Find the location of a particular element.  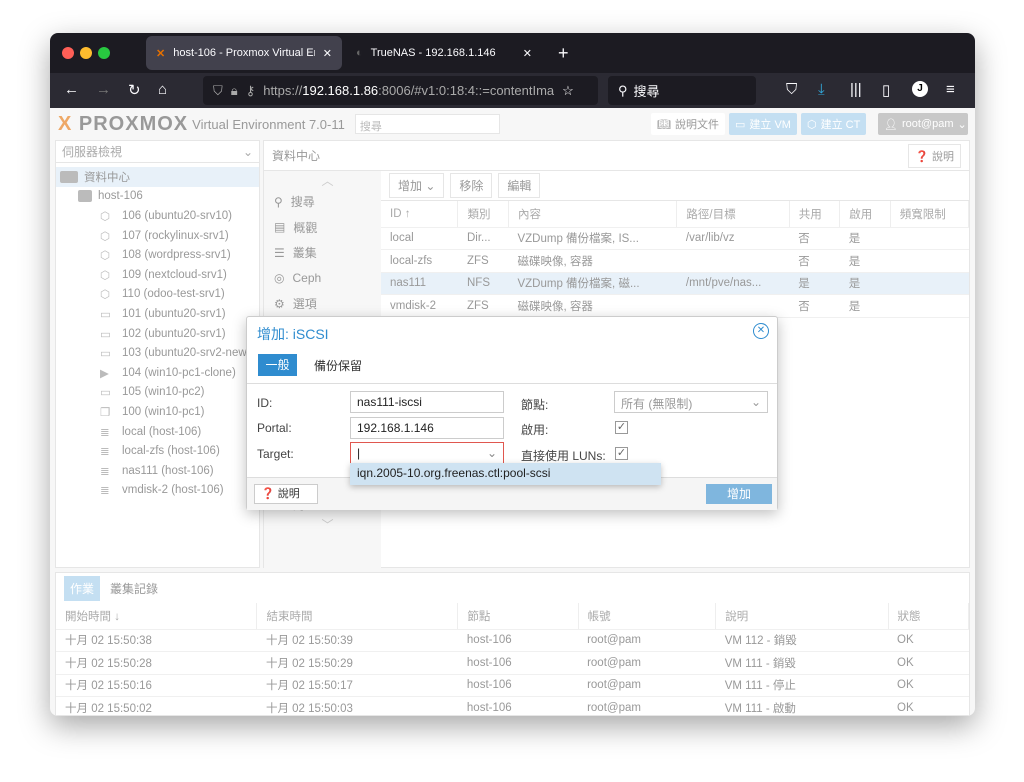

tree-item: ⬡ 109 (nextcloud-srv1) is located at coordinates (157, 275).